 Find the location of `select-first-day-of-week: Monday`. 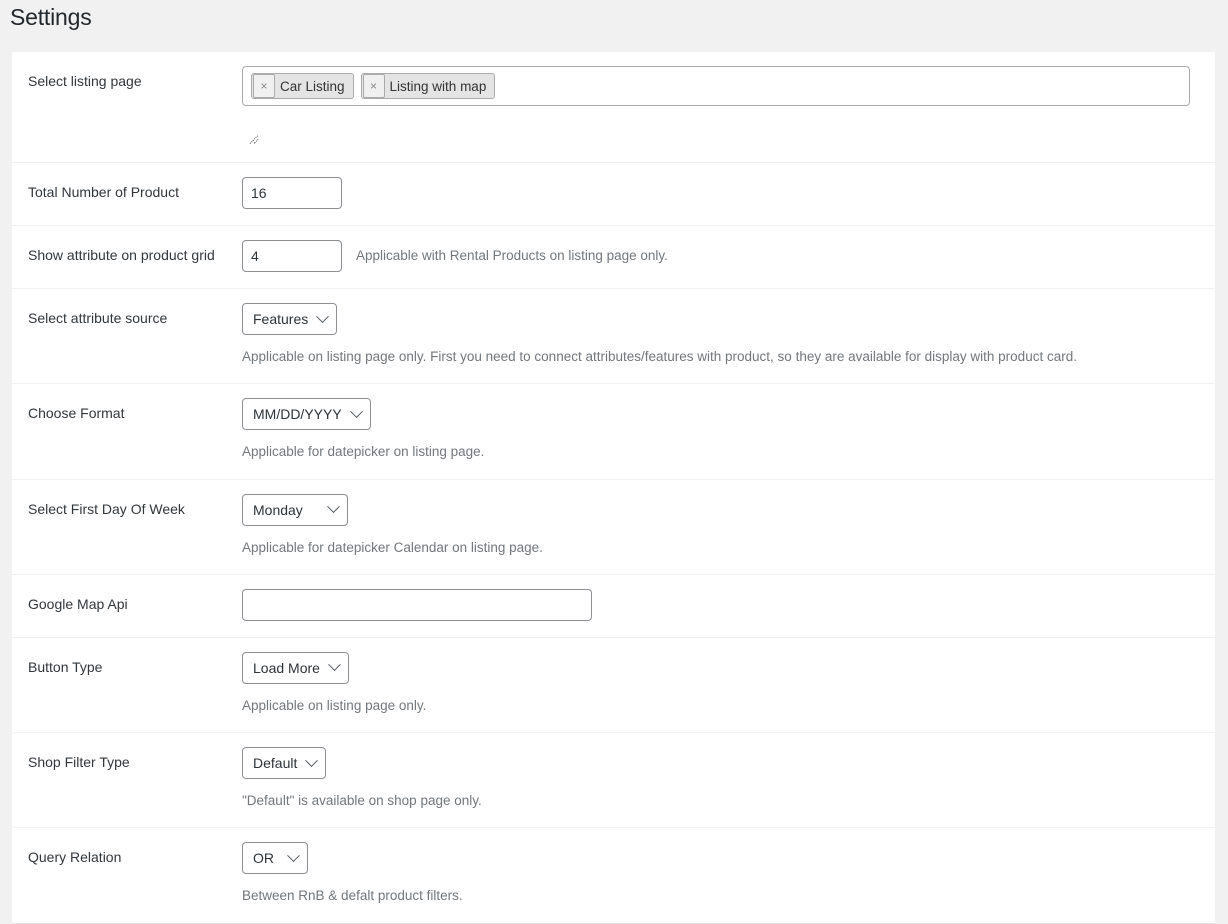

select-first-day-of-week: Monday is located at coordinates (295, 509).